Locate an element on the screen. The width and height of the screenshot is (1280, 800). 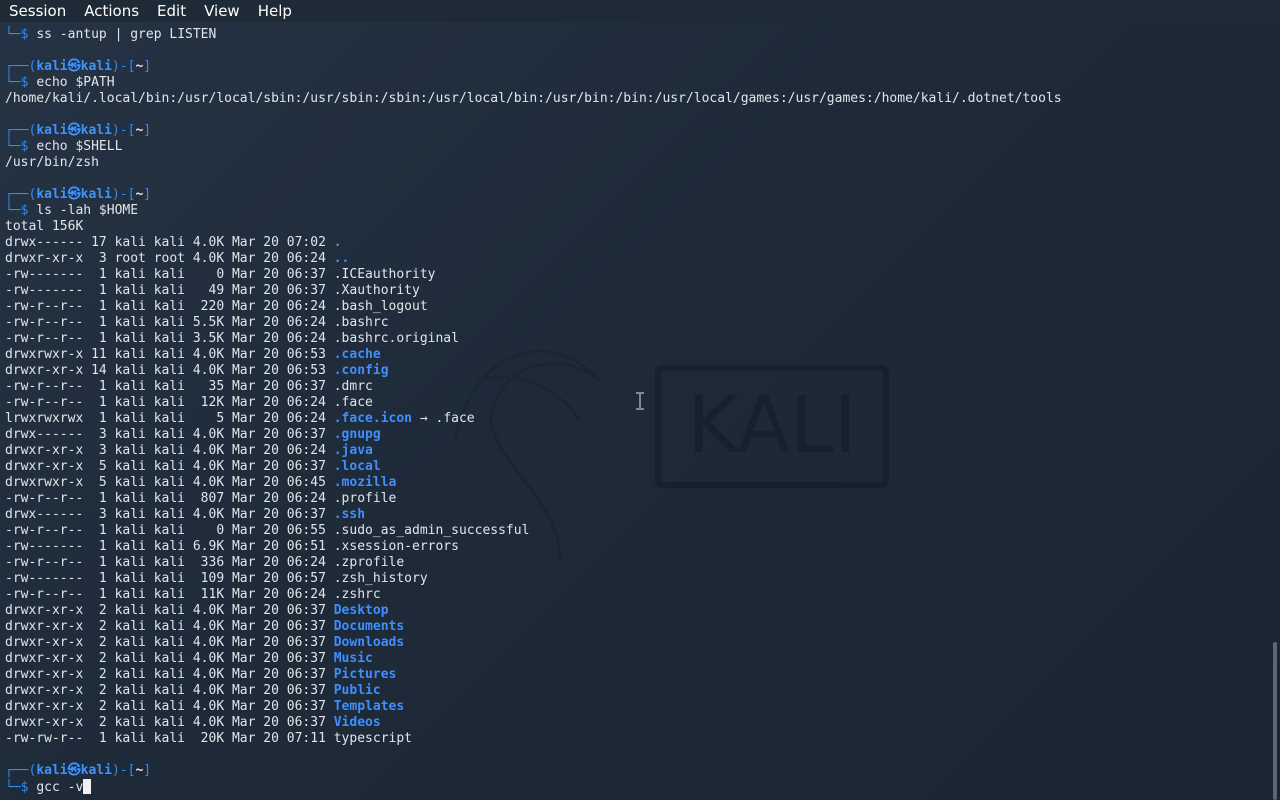
command-text: ls -lah $HOME is located at coordinates (87, 210).